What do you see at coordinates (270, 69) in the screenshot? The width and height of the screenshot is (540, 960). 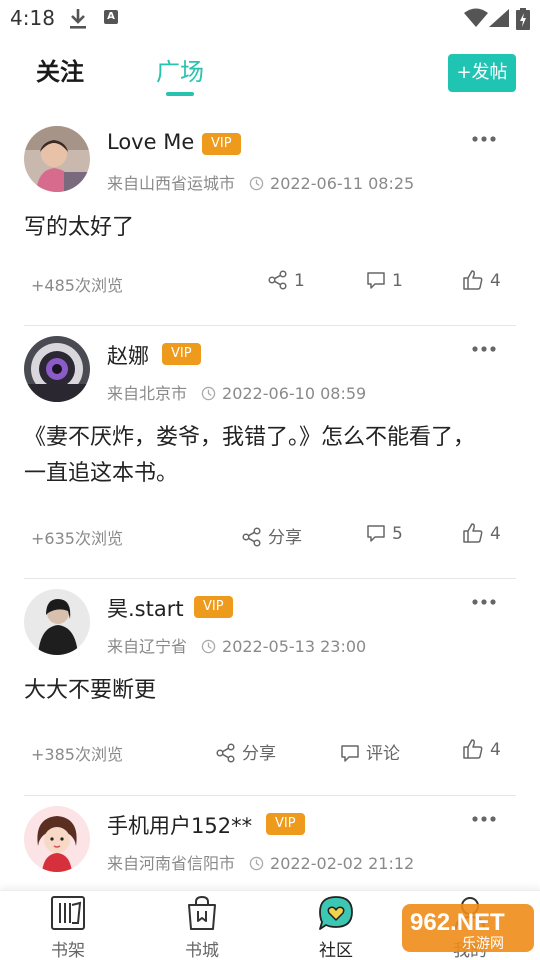 I see `top-nav: 关注 广场 +发帖` at bounding box center [270, 69].